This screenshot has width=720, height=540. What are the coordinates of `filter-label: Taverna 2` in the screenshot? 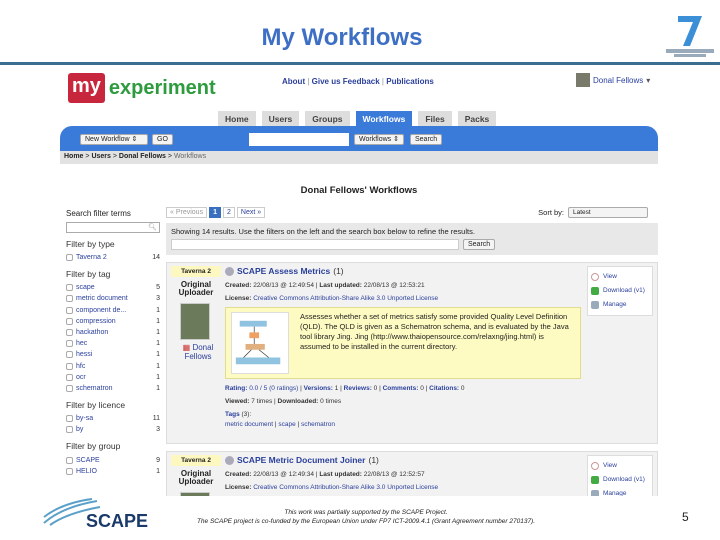 It's located at (91, 258).